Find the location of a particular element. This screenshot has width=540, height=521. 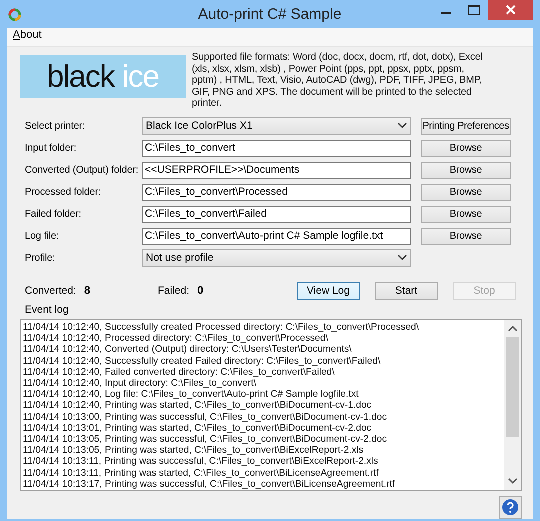

log-line: 11/04/14 10:12:40, Successfully created Processed directory: C:\Files_to_convert\Processed\ is located at coordinates (221, 327).